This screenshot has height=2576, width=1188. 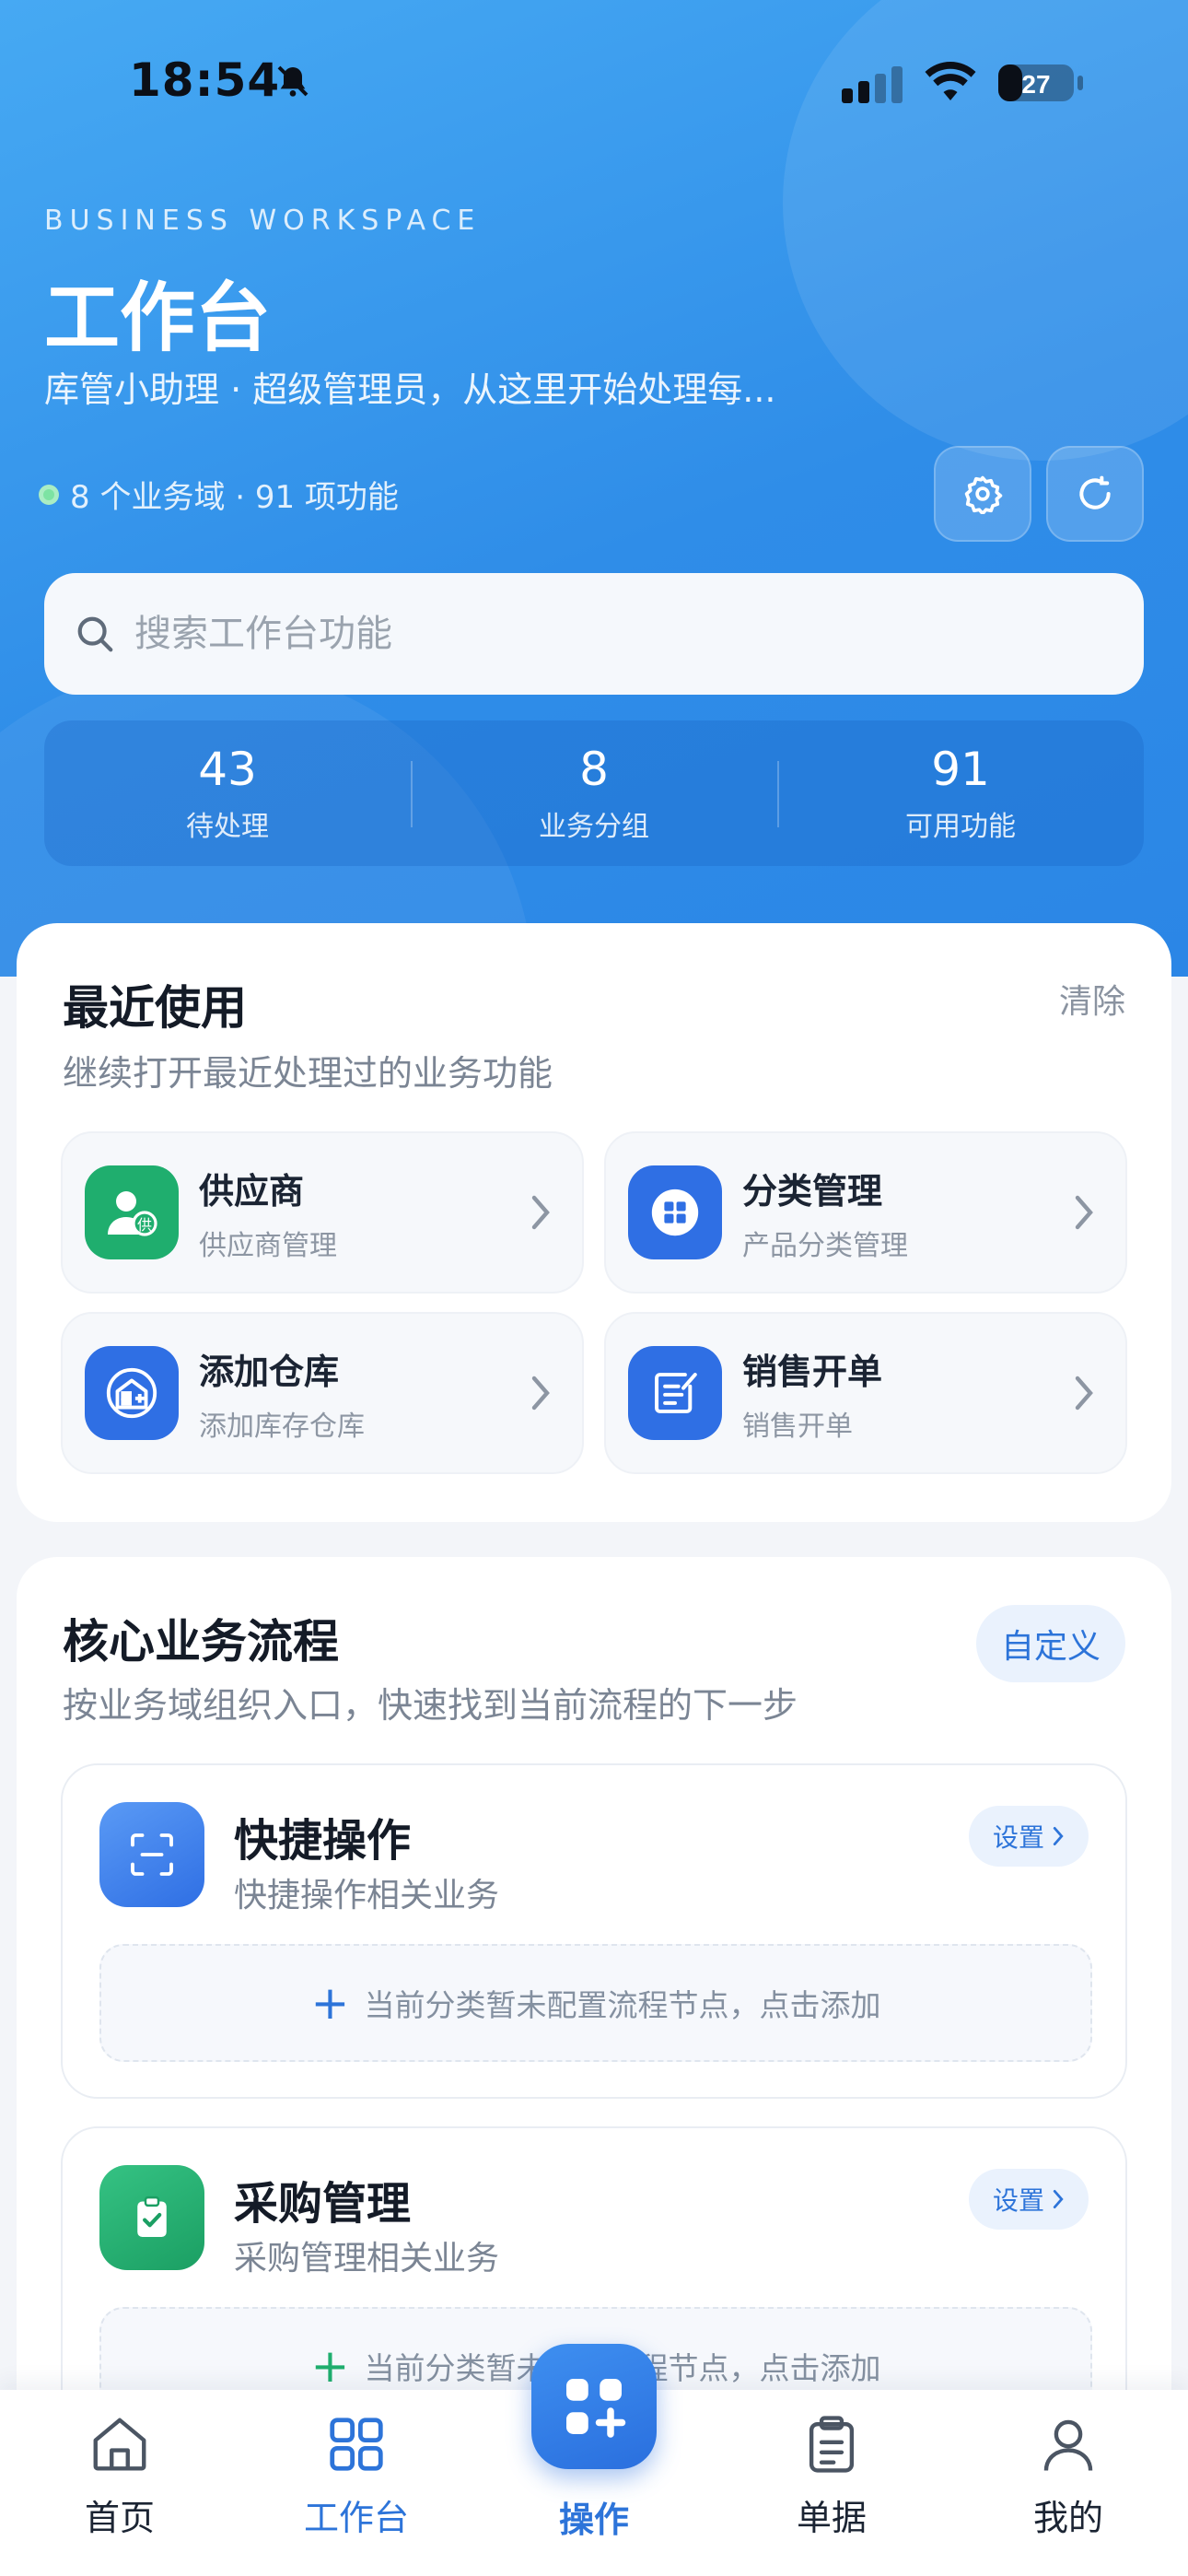 What do you see at coordinates (812, 1371) in the screenshot?
I see `item-name: 销售开单` at bounding box center [812, 1371].